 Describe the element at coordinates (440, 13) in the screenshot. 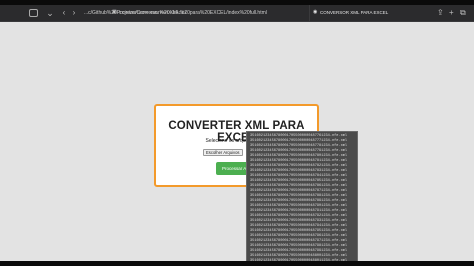

I see `share-icon: ⇪` at that location.